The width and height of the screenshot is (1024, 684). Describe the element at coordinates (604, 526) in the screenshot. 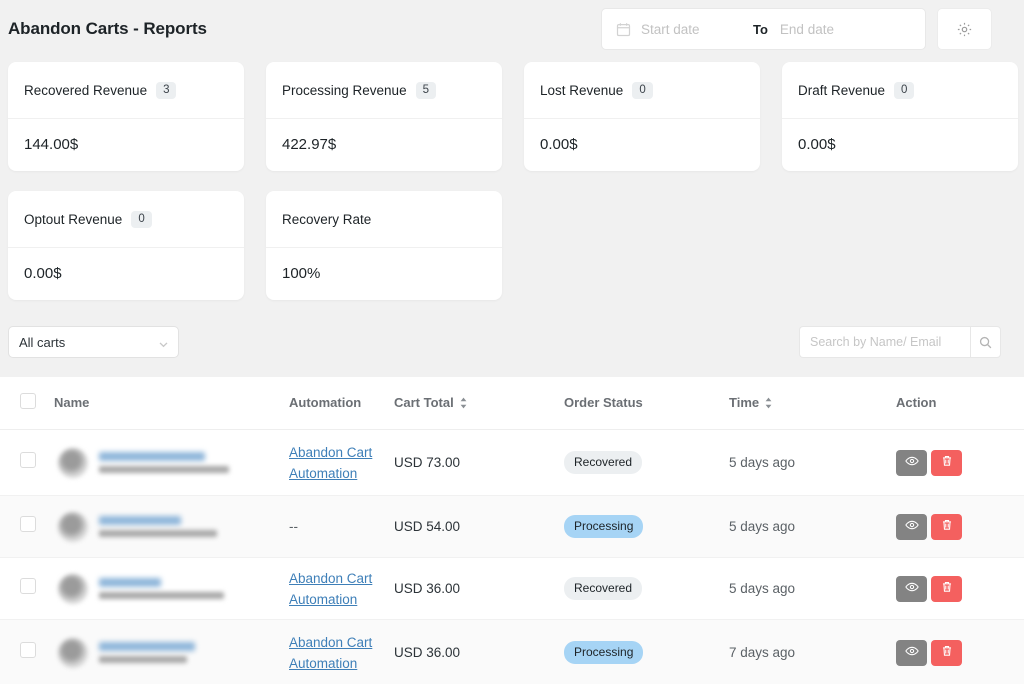

I see `status-badge: Processing` at that location.